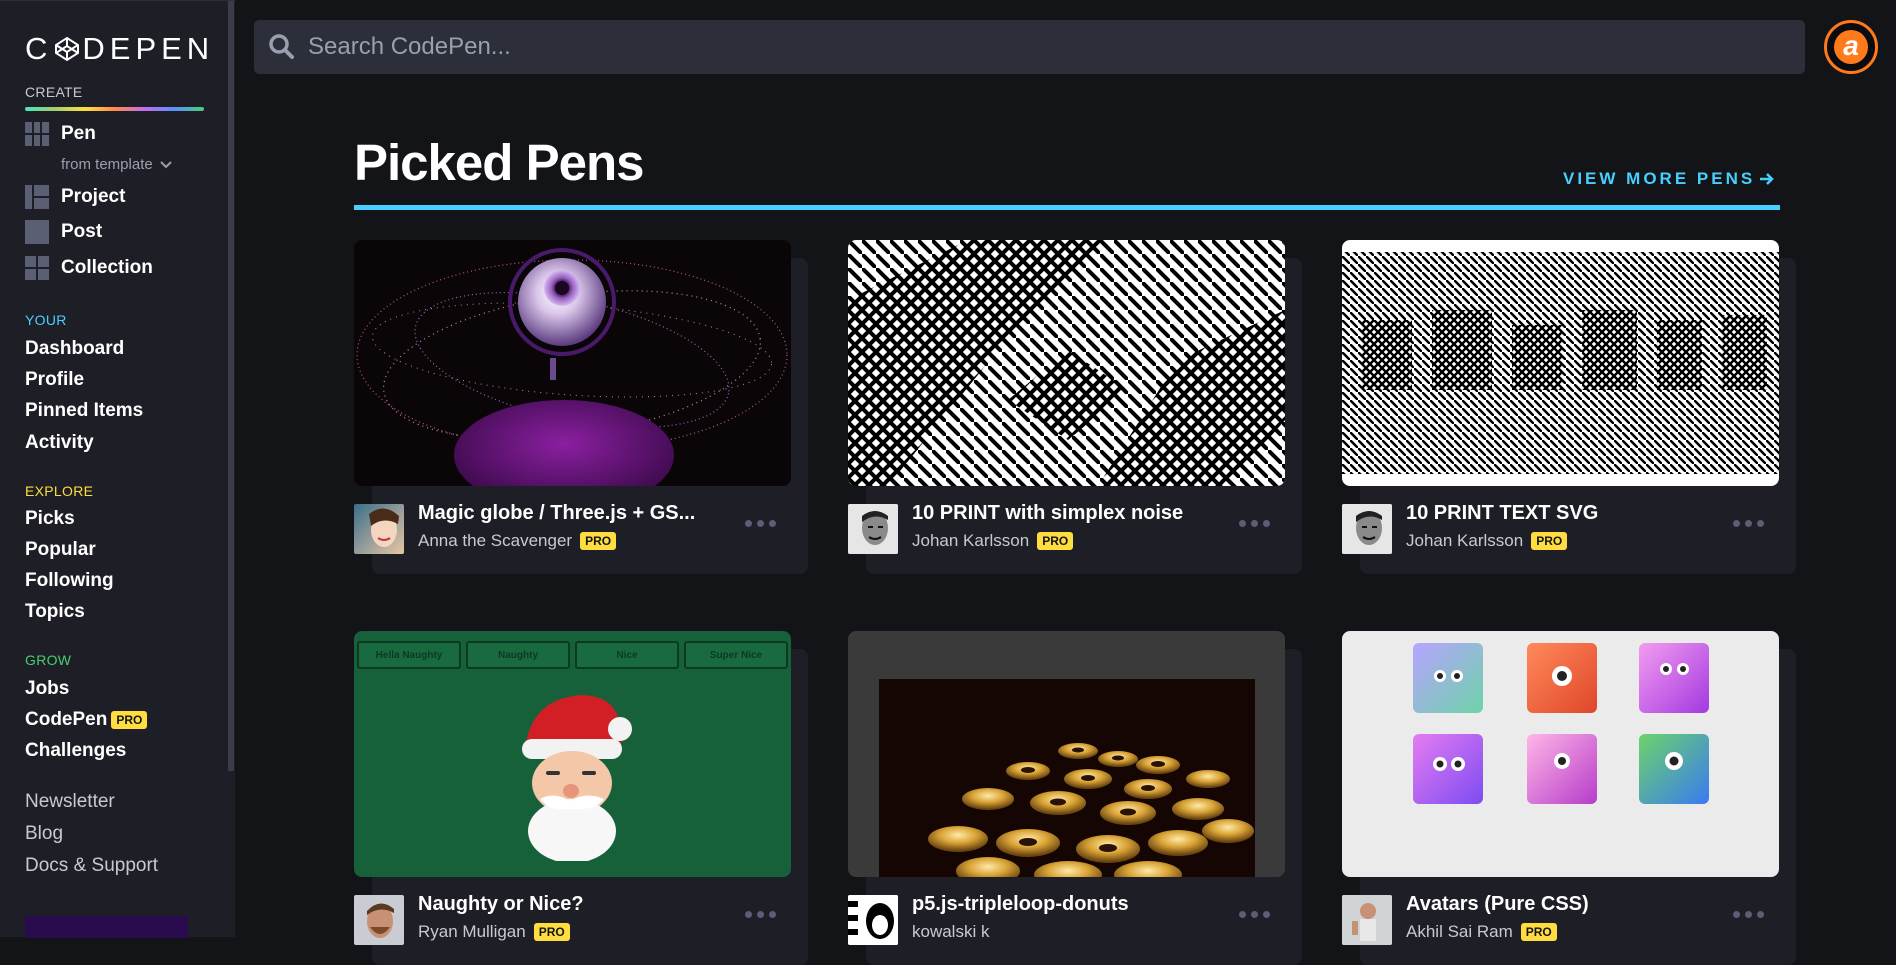 Image resolution: width=1896 pixels, height=965 pixels. I want to click on search-bar, so click(1029, 47).